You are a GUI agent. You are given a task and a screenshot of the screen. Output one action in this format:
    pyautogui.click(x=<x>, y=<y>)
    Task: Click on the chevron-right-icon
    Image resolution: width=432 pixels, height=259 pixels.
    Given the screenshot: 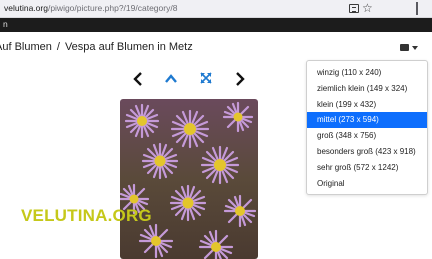 What is the action you would take?
    pyautogui.click(x=240, y=79)
    